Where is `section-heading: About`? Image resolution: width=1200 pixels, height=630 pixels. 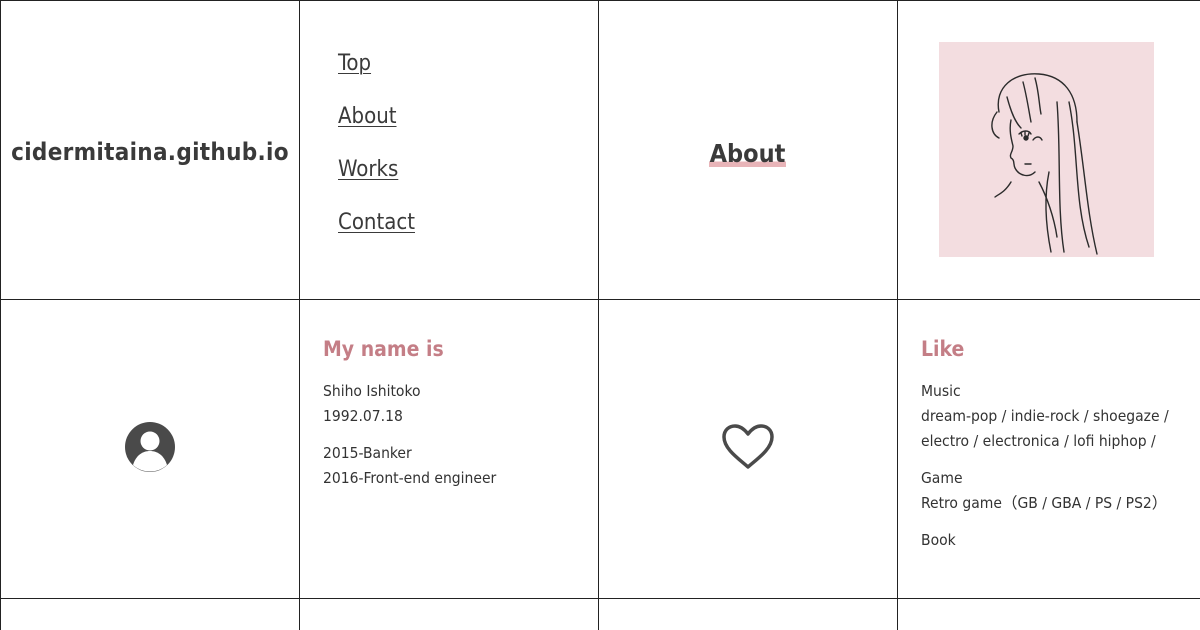 section-heading: About is located at coordinates (747, 154).